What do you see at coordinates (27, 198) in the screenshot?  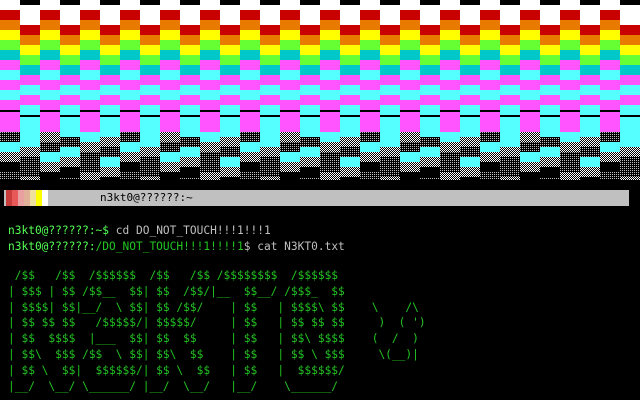 I see `color-swatch-strip` at bounding box center [27, 198].